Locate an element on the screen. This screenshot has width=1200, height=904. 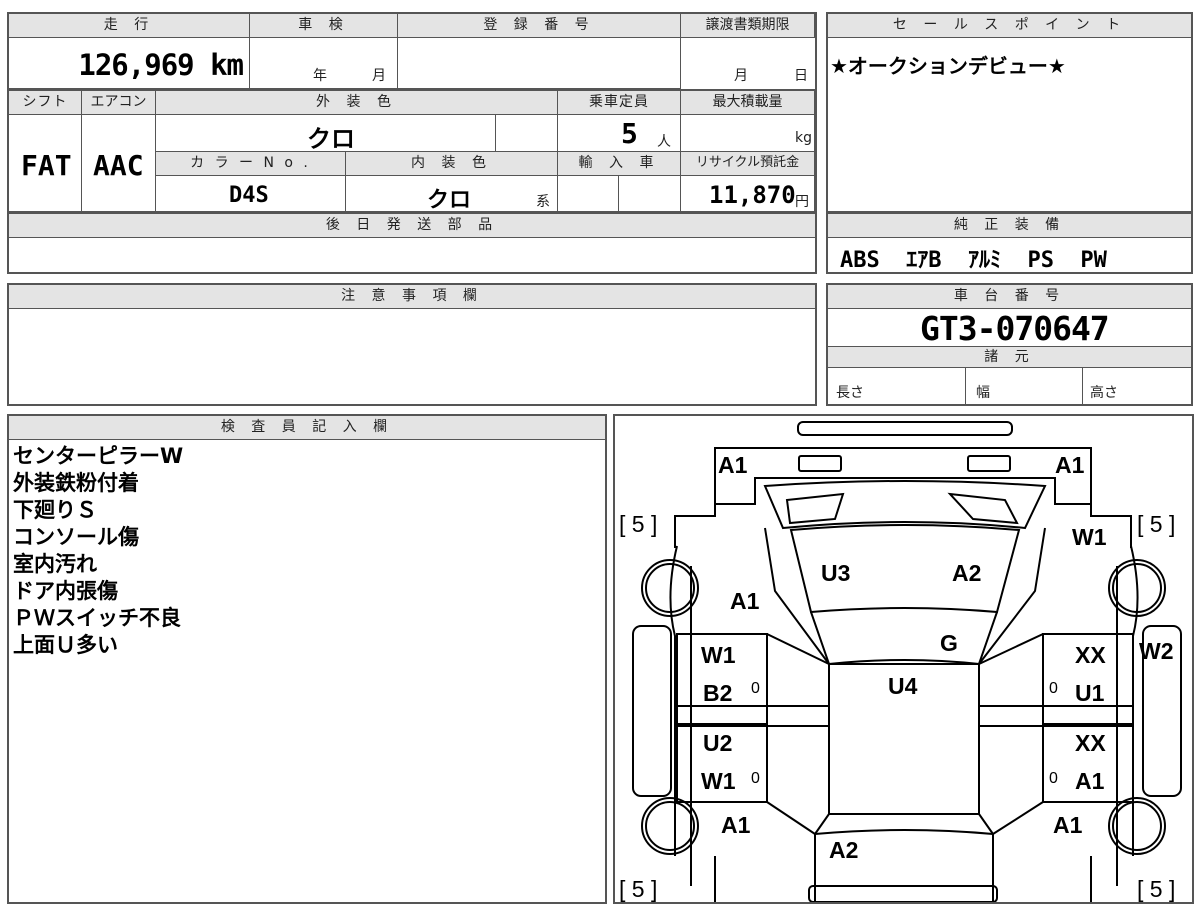
damage-mark-hood-left: U3 is located at coordinates (836, 573).